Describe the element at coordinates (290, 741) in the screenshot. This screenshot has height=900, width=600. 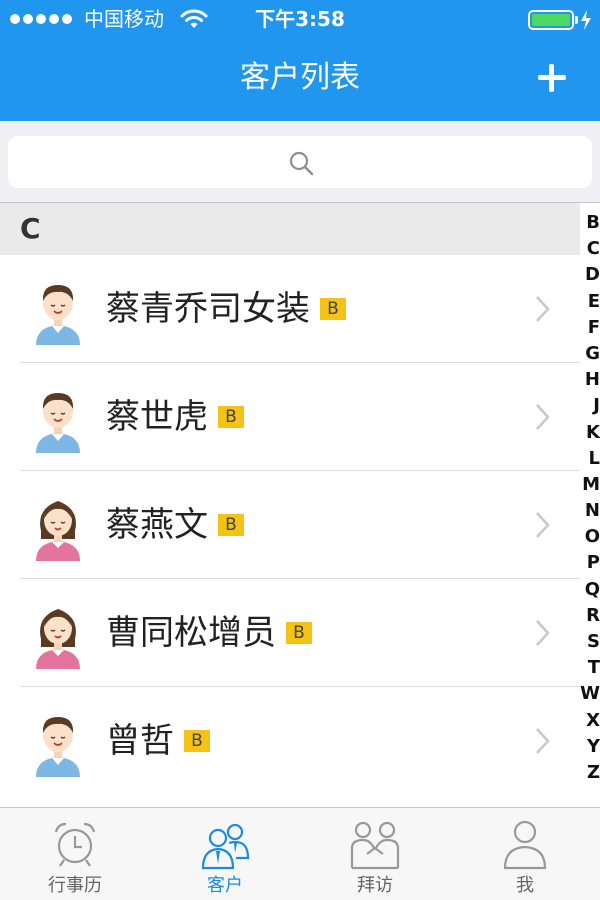
I see `list-item: 曾哲 B` at that location.